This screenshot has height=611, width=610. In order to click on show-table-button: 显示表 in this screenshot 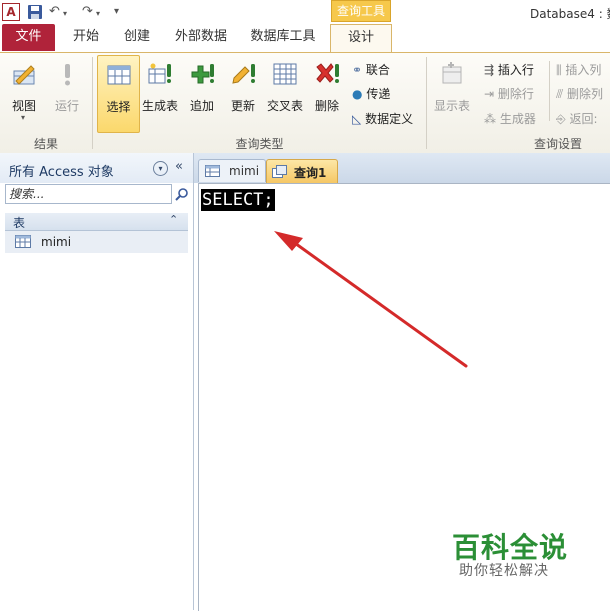, I will do `click(452, 92)`.